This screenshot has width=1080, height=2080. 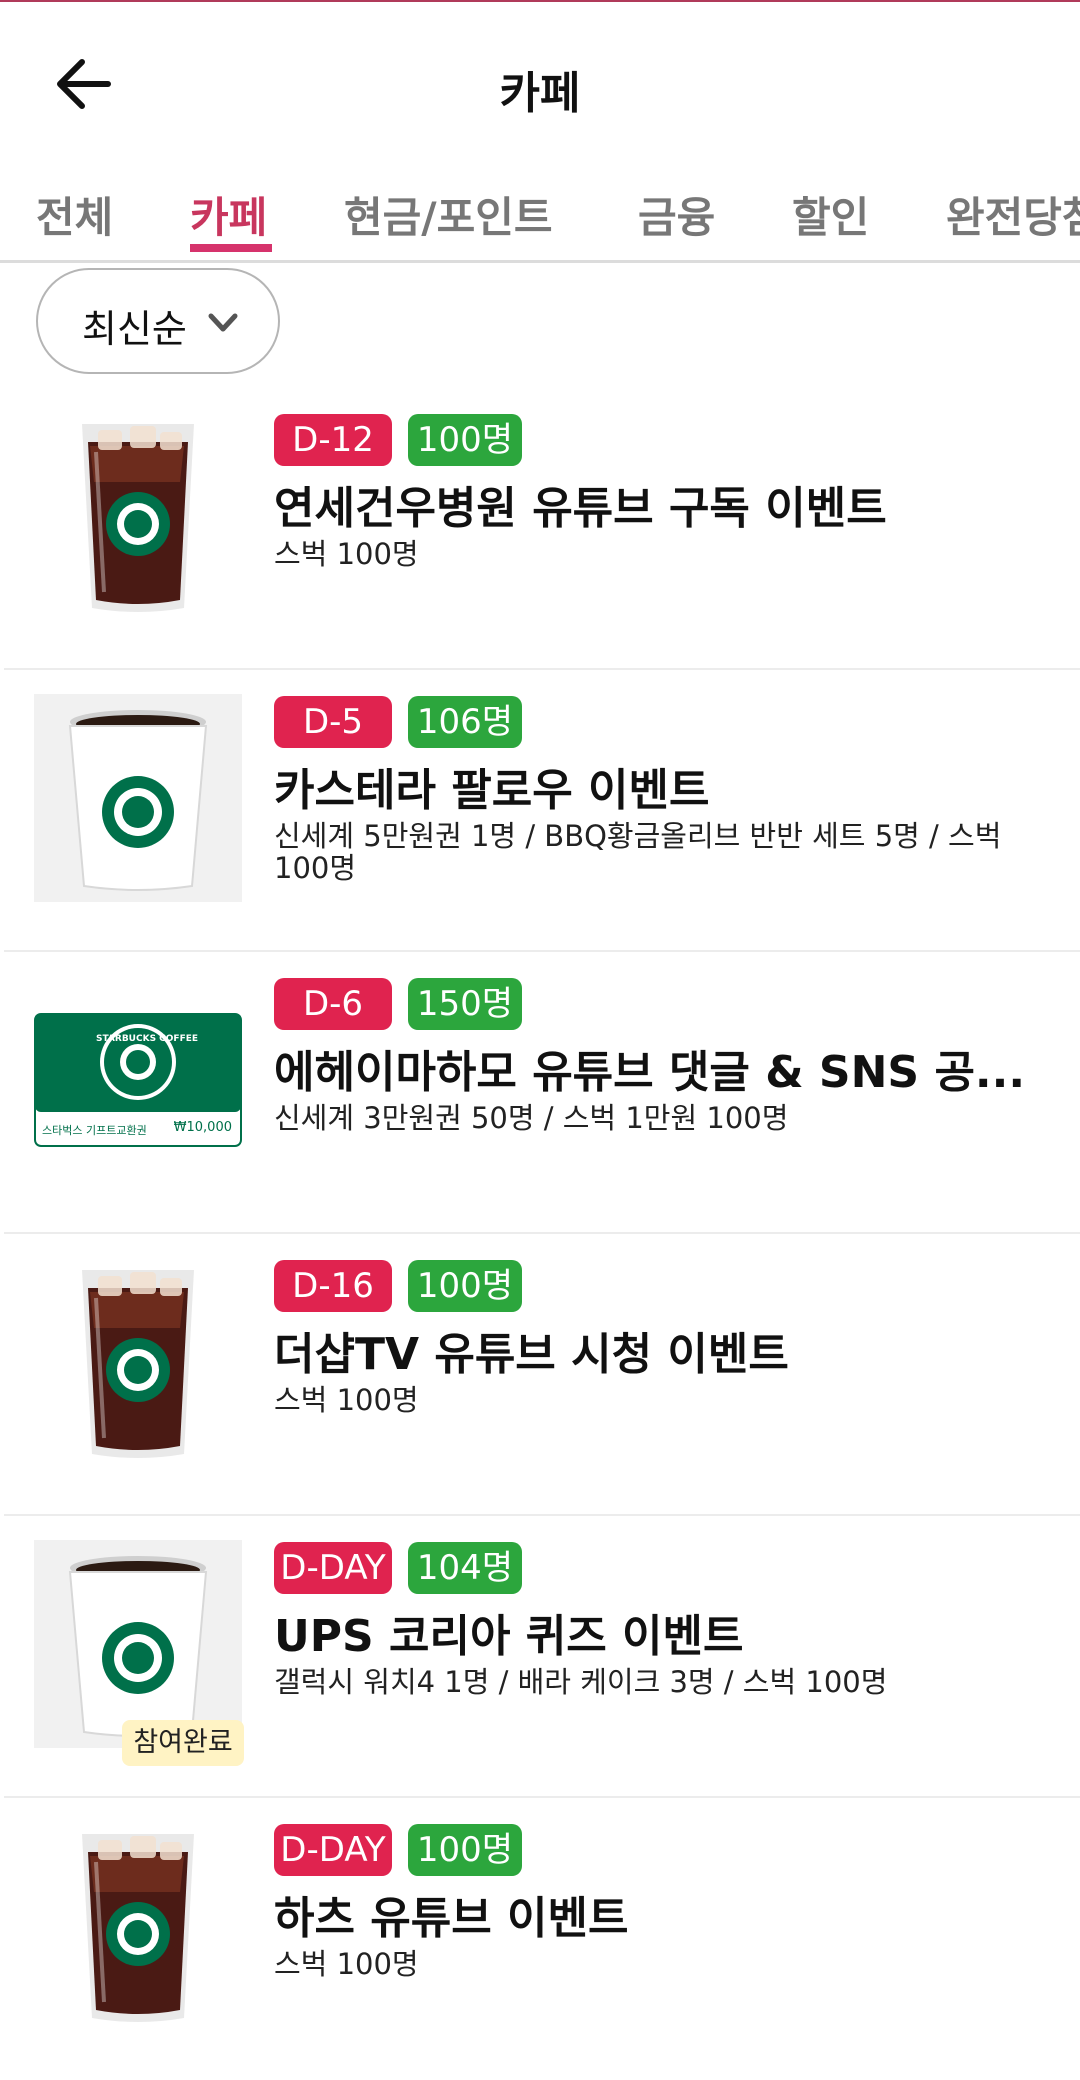 What do you see at coordinates (94, 1130) in the screenshot?
I see `card-caption: 스타벅스 기프트교환권` at bounding box center [94, 1130].